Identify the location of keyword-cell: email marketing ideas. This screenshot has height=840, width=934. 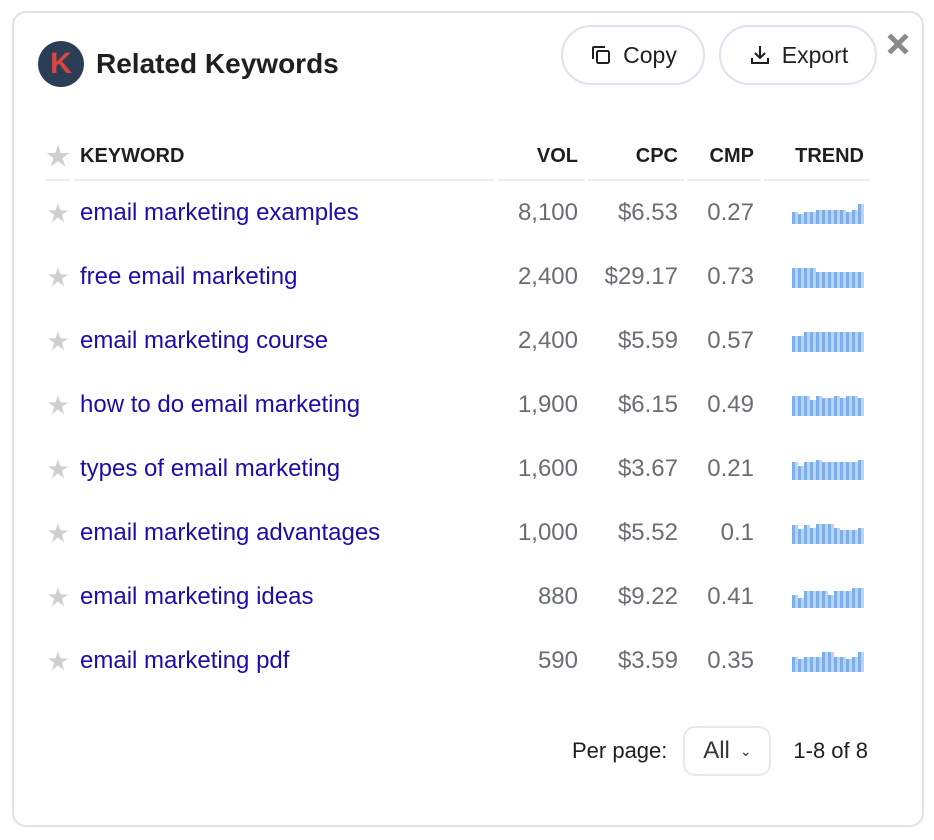
(284, 597).